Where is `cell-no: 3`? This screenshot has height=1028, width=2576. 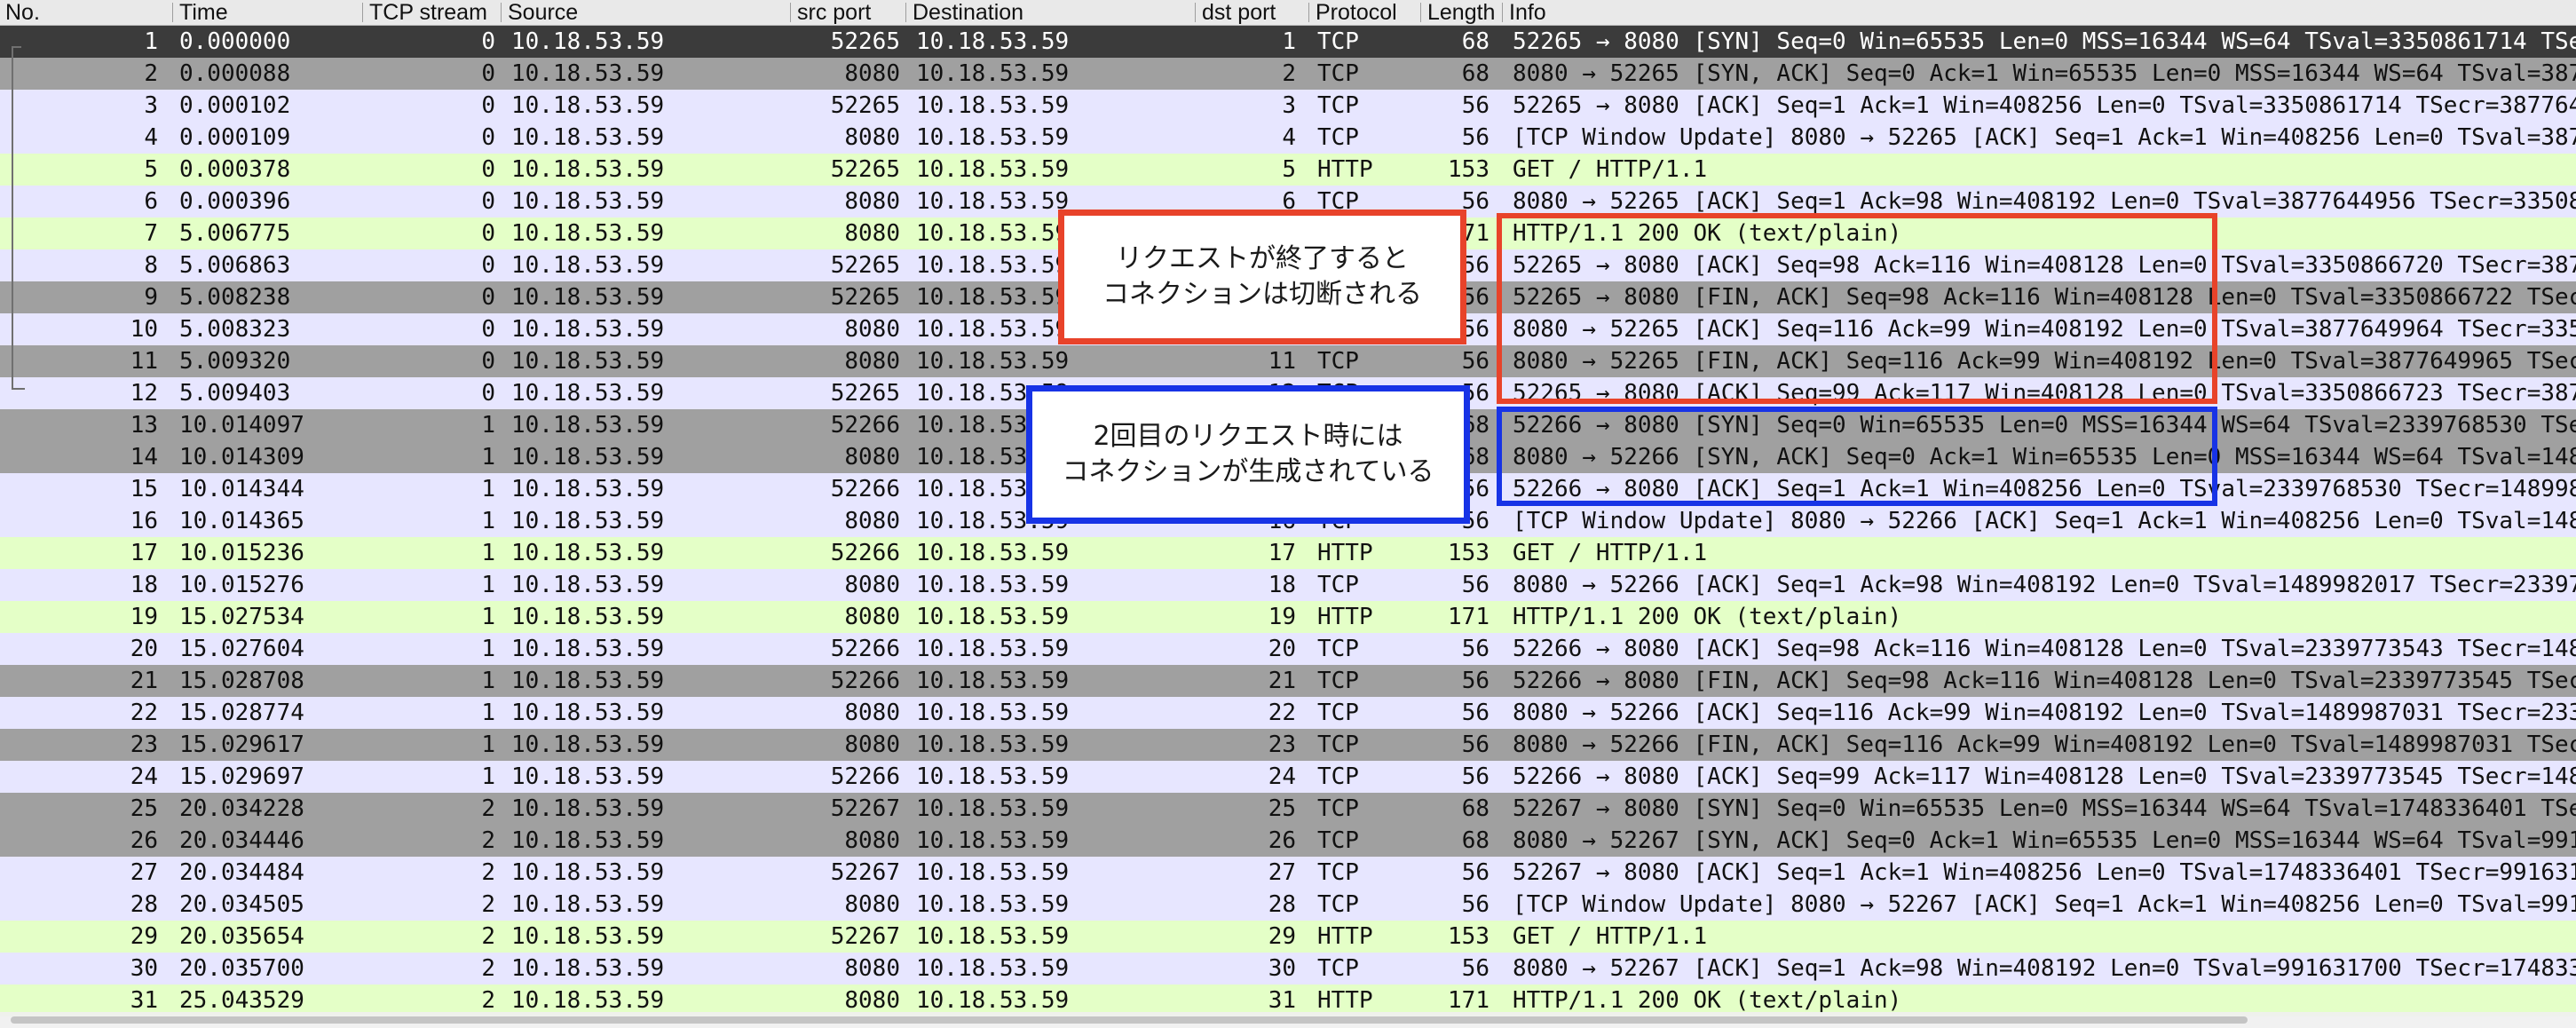
cell-no: 3 is located at coordinates (151, 105).